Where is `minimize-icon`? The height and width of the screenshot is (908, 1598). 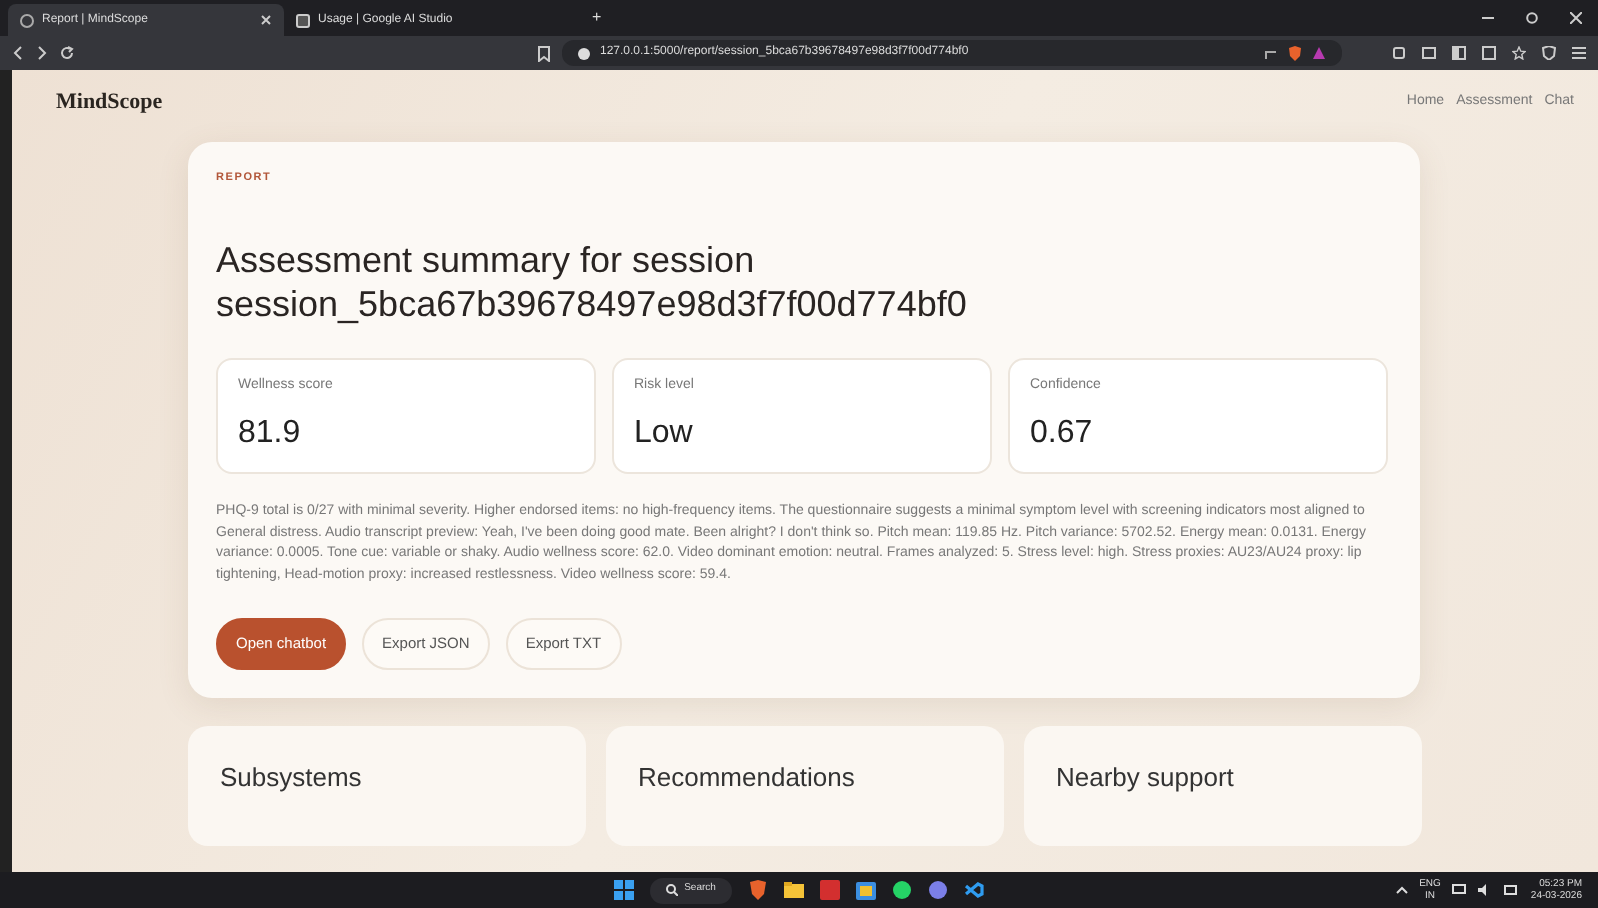 minimize-icon is located at coordinates (1488, 18).